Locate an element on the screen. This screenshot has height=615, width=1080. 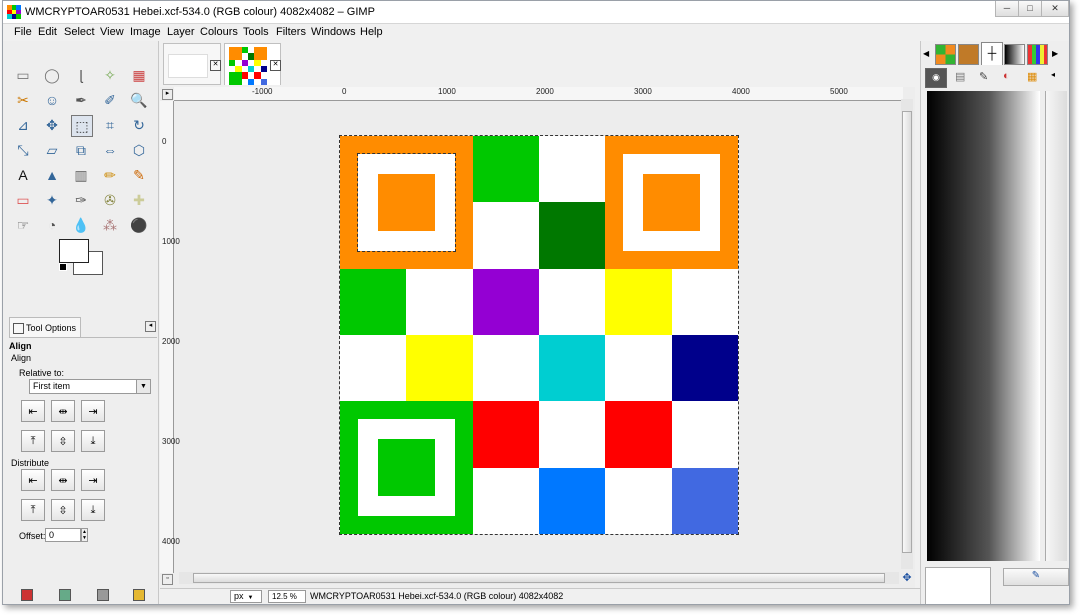
menu-layer: Layer is located at coordinates (181, 32).